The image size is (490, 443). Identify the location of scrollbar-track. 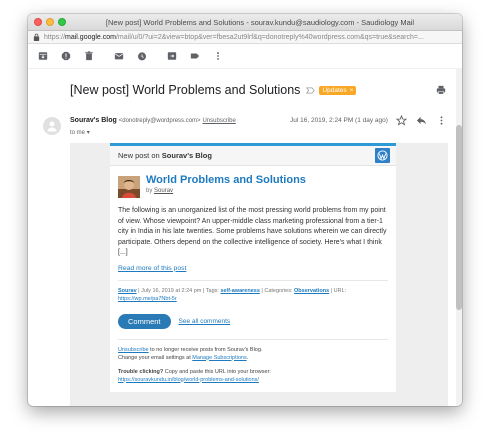
(459, 237).